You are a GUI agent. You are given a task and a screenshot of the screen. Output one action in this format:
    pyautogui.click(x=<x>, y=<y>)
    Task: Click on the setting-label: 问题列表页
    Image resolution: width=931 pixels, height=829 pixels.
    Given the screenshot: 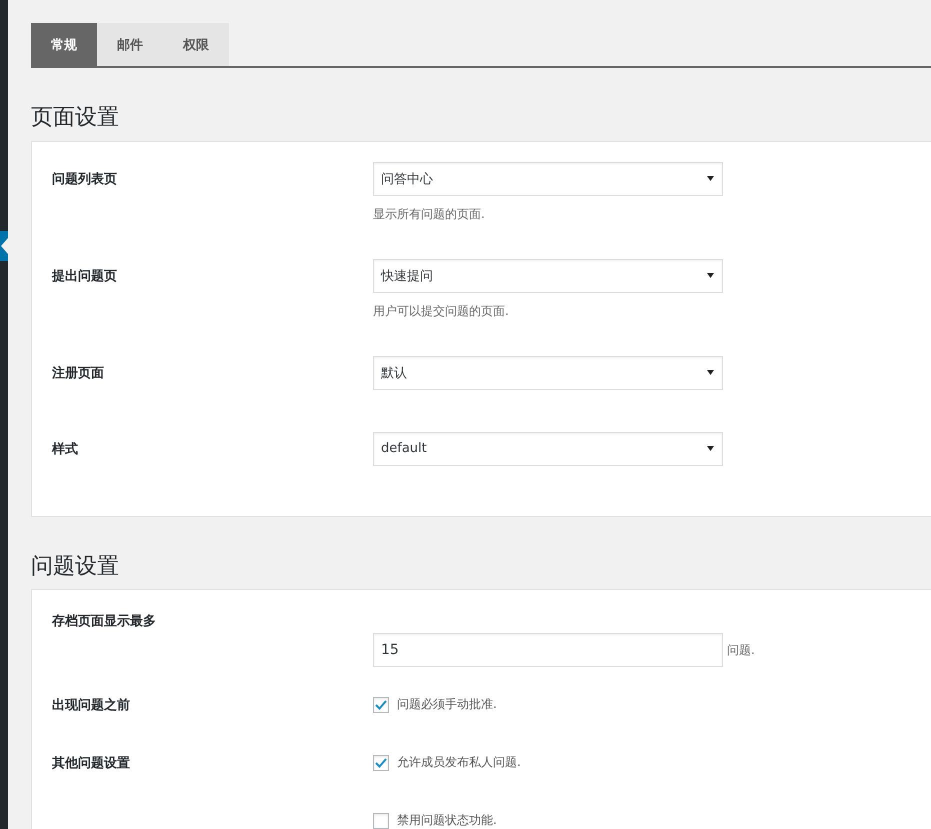 What is the action you would take?
    pyautogui.click(x=85, y=179)
    